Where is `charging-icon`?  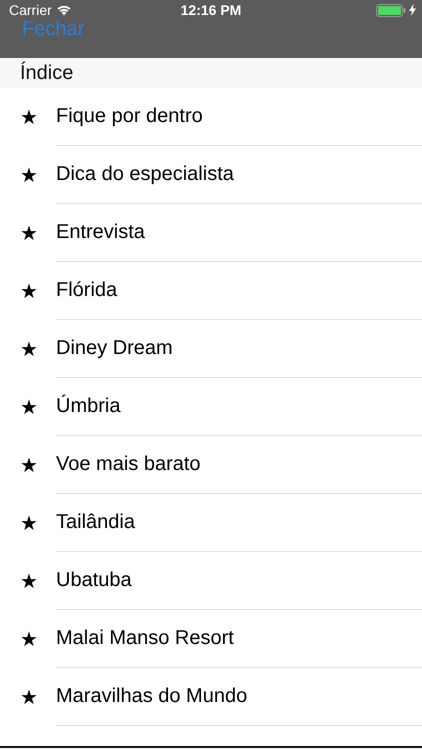
charging-icon is located at coordinates (412, 10).